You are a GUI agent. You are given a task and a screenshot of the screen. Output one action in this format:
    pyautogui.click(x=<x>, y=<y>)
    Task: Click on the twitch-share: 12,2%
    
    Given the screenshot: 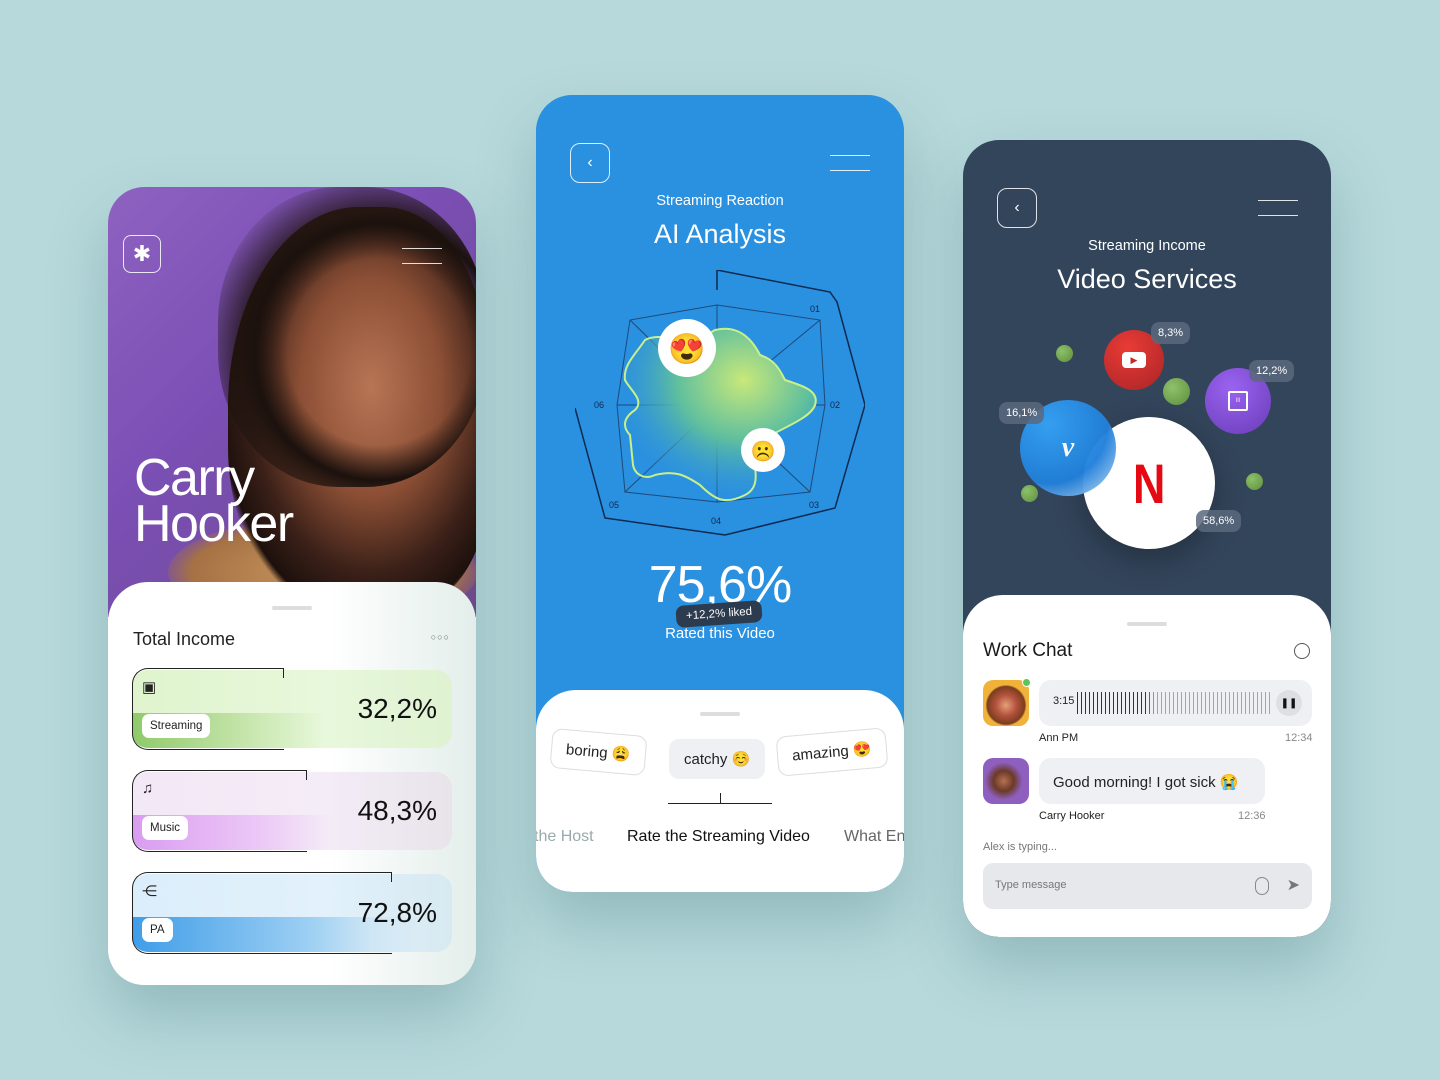 What is the action you would take?
    pyautogui.click(x=1272, y=371)
    